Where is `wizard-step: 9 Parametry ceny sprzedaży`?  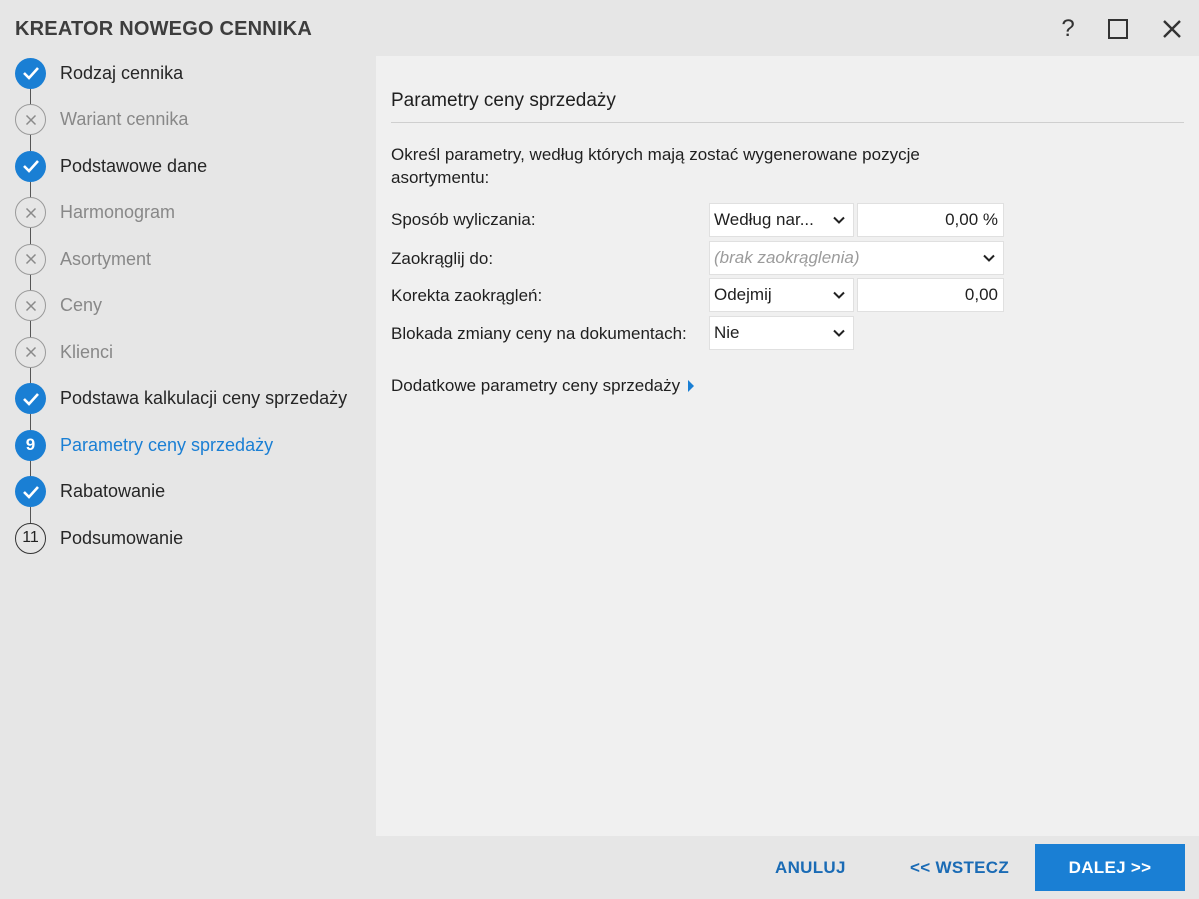 wizard-step: 9 Parametry ceny sprzedaży is located at coordinates (188, 445).